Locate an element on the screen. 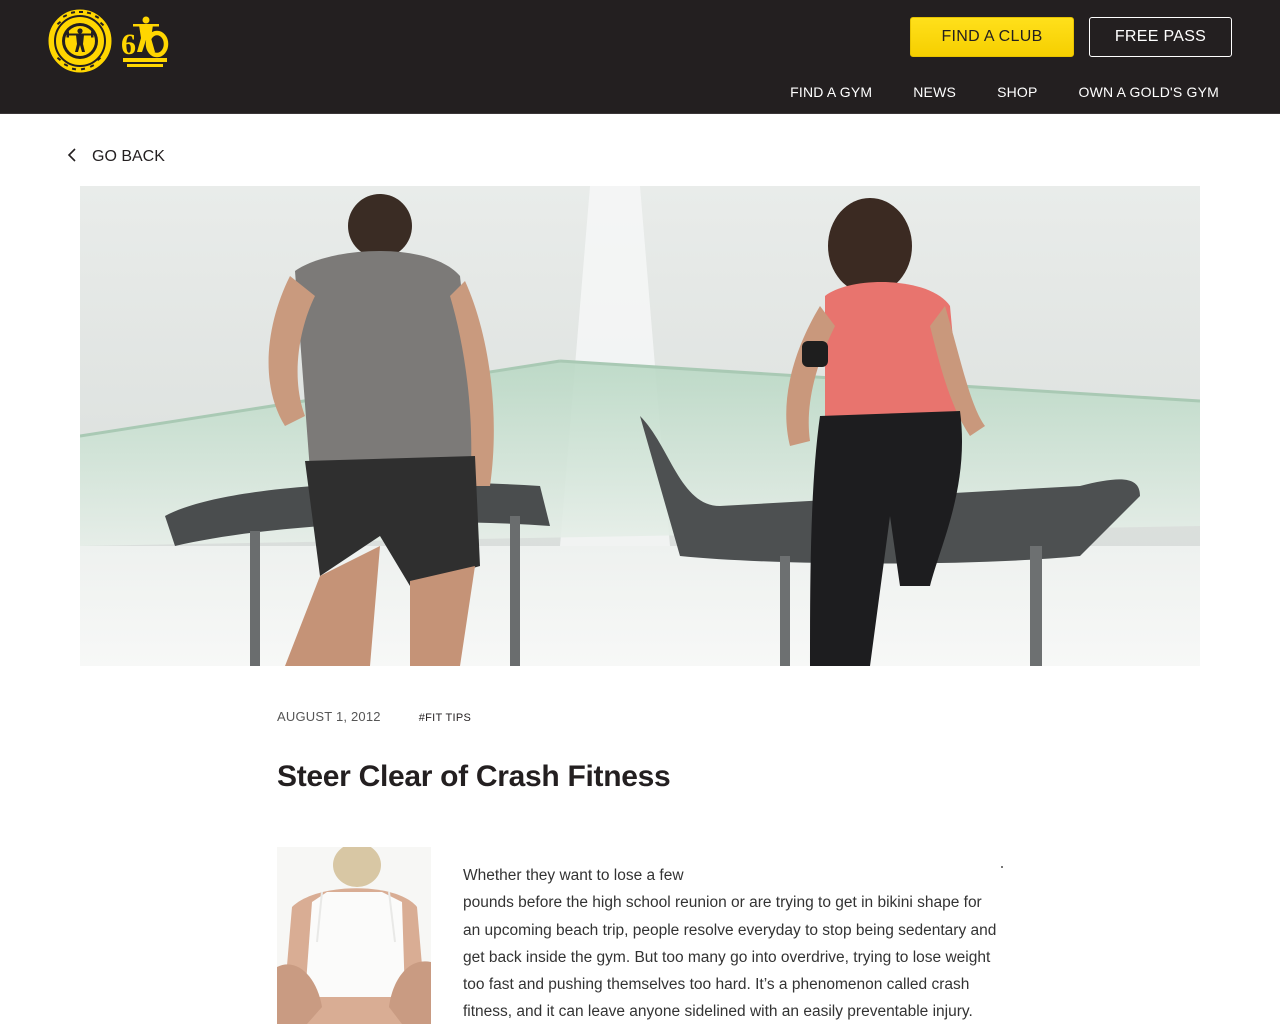 The image size is (1280, 1026). nav-item-own-a-golds-gym: OWN A GOLD'S GYM is located at coordinates (1149, 92).